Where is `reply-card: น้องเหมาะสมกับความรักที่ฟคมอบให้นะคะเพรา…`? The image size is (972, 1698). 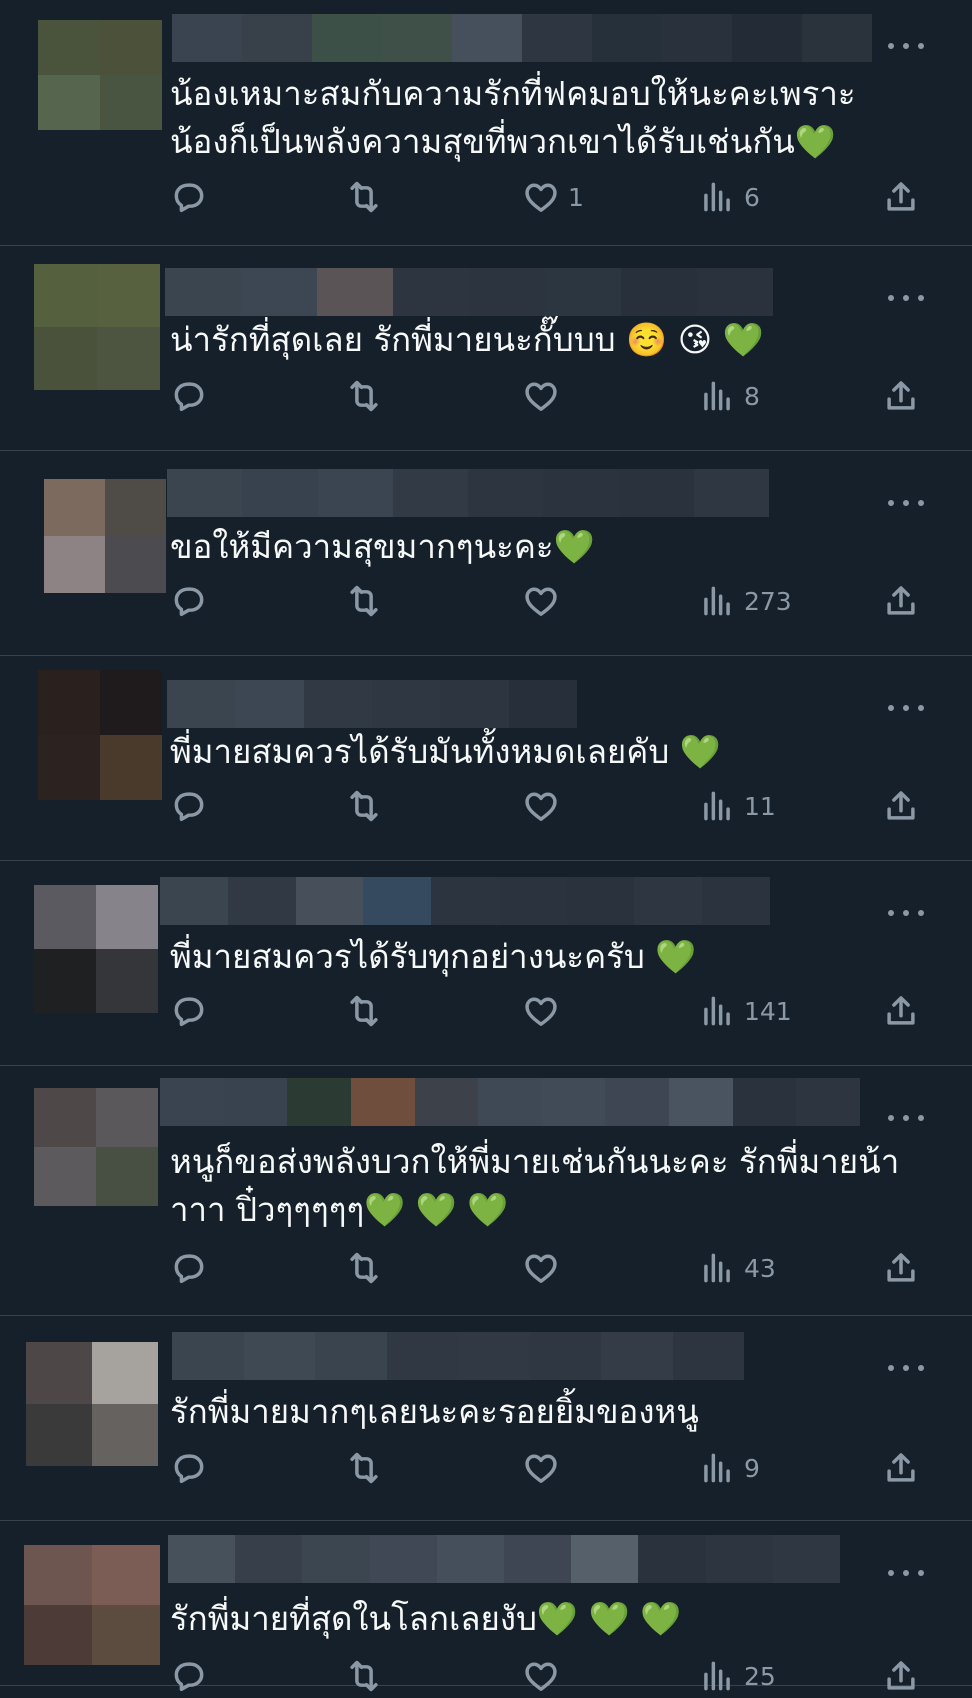
reply-card: น้องเหมาะสมกับความรักที่ฟคมอบให้นะคะเพรา… is located at coordinates (486, 123).